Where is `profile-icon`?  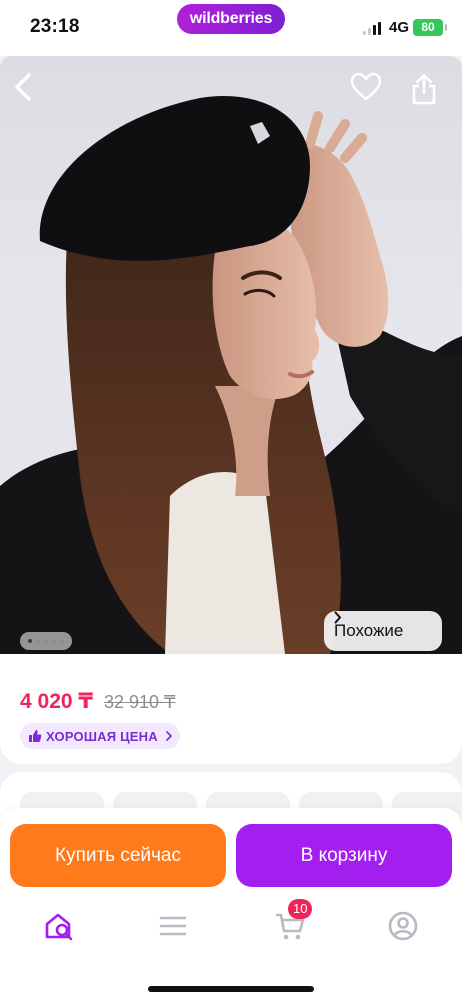 profile-icon is located at coordinates (403, 926).